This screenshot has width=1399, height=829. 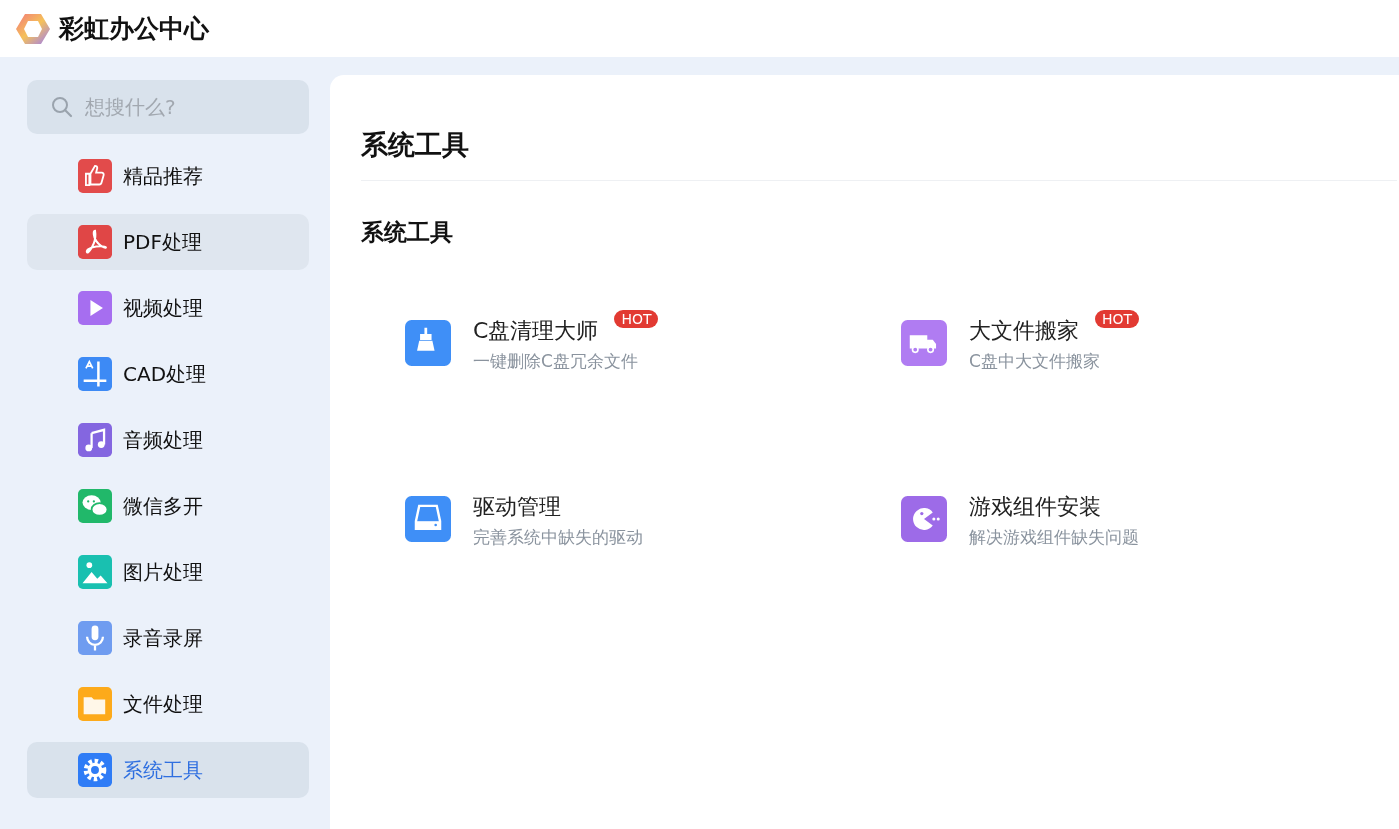 I want to click on sidebar-item: 文件处理, so click(x=168, y=704).